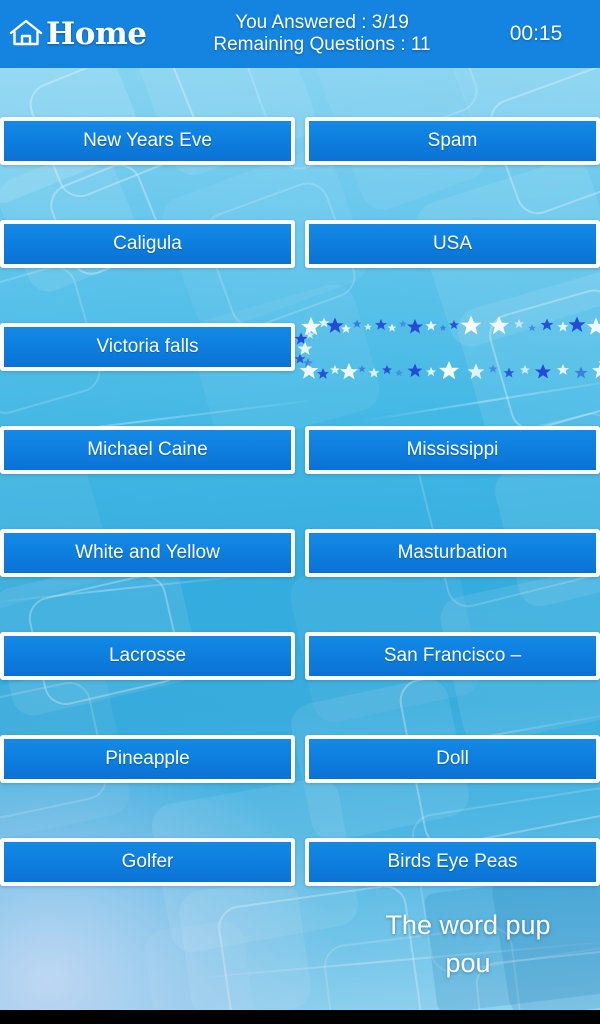 The width and height of the screenshot is (600, 1024). I want to click on answer-button: Victoria falls, so click(147, 347).